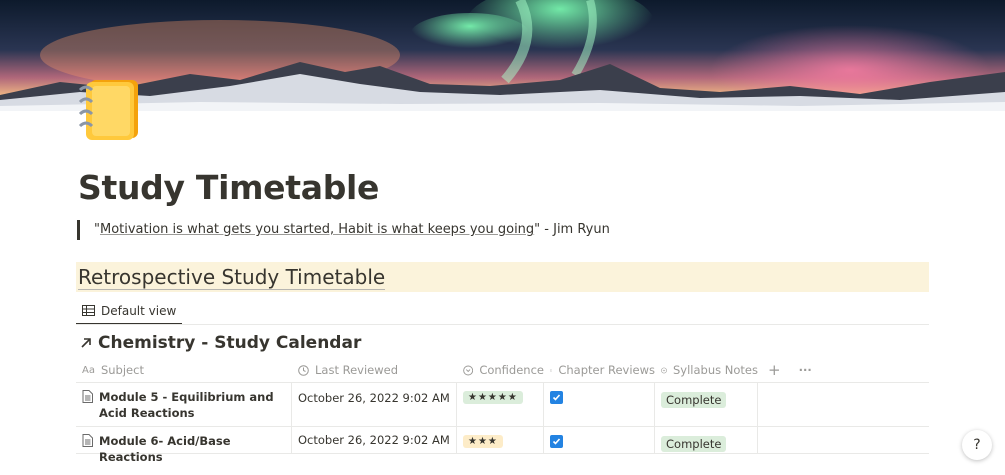 This screenshot has width=1005, height=475. What do you see at coordinates (165, 449) in the screenshot?
I see `subject-text: Module 6- Acid/Base Reactions` at bounding box center [165, 449].